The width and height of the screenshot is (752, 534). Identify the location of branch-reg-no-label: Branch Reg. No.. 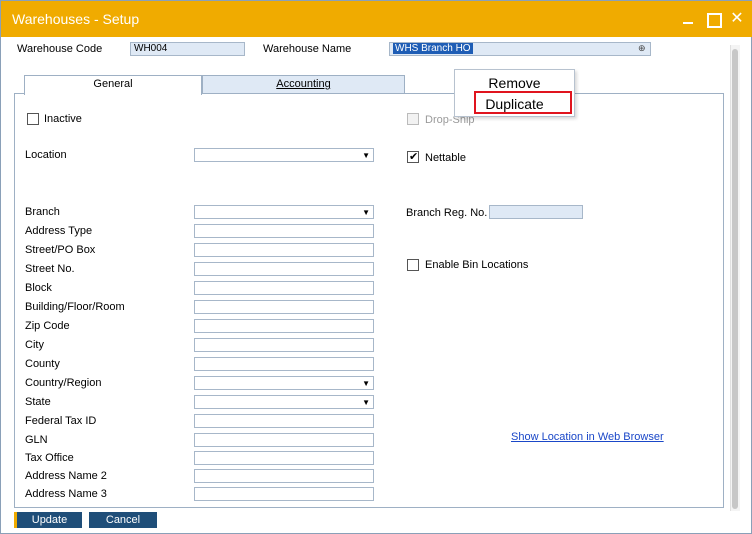
(447, 213).